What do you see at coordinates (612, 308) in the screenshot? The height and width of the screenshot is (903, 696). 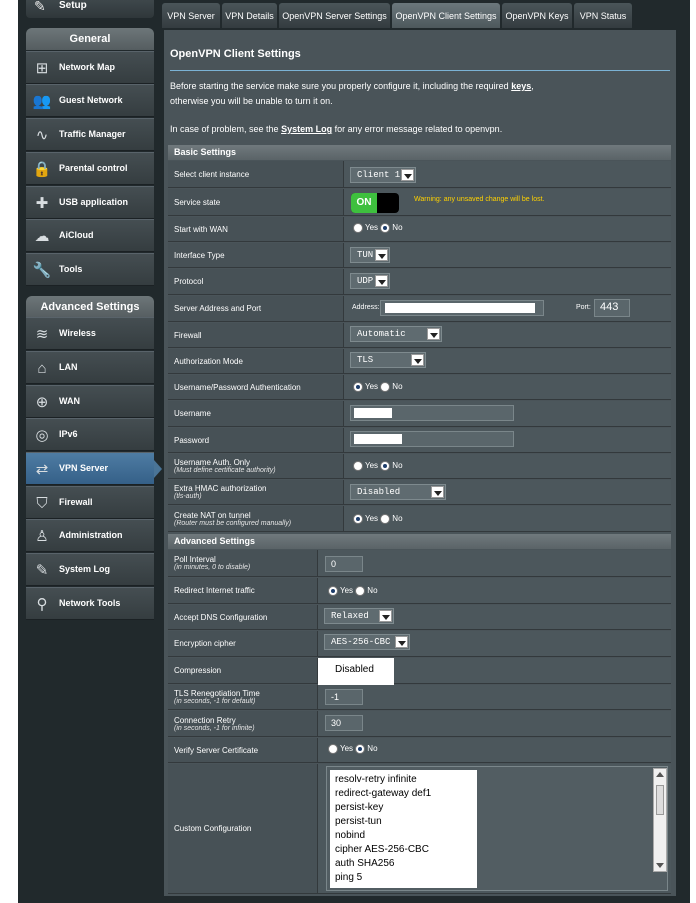 I see `server-port-input: 443` at bounding box center [612, 308].